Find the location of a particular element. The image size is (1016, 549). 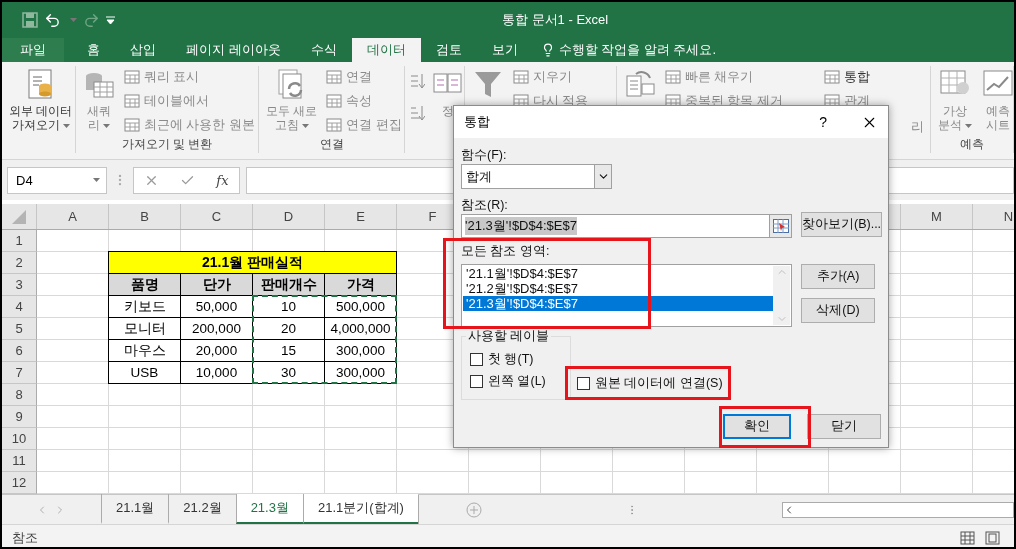

list-item: '21.3월'!$D$4:$E$7 is located at coordinates (618, 303).